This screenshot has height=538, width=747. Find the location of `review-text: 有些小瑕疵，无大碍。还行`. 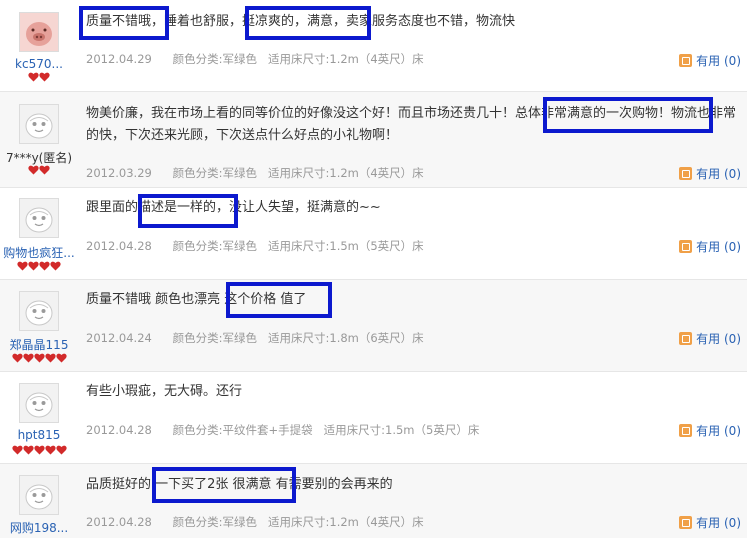

review-text: 有些小瑕疵，无大碍。还行 is located at coordinates (164, 391).